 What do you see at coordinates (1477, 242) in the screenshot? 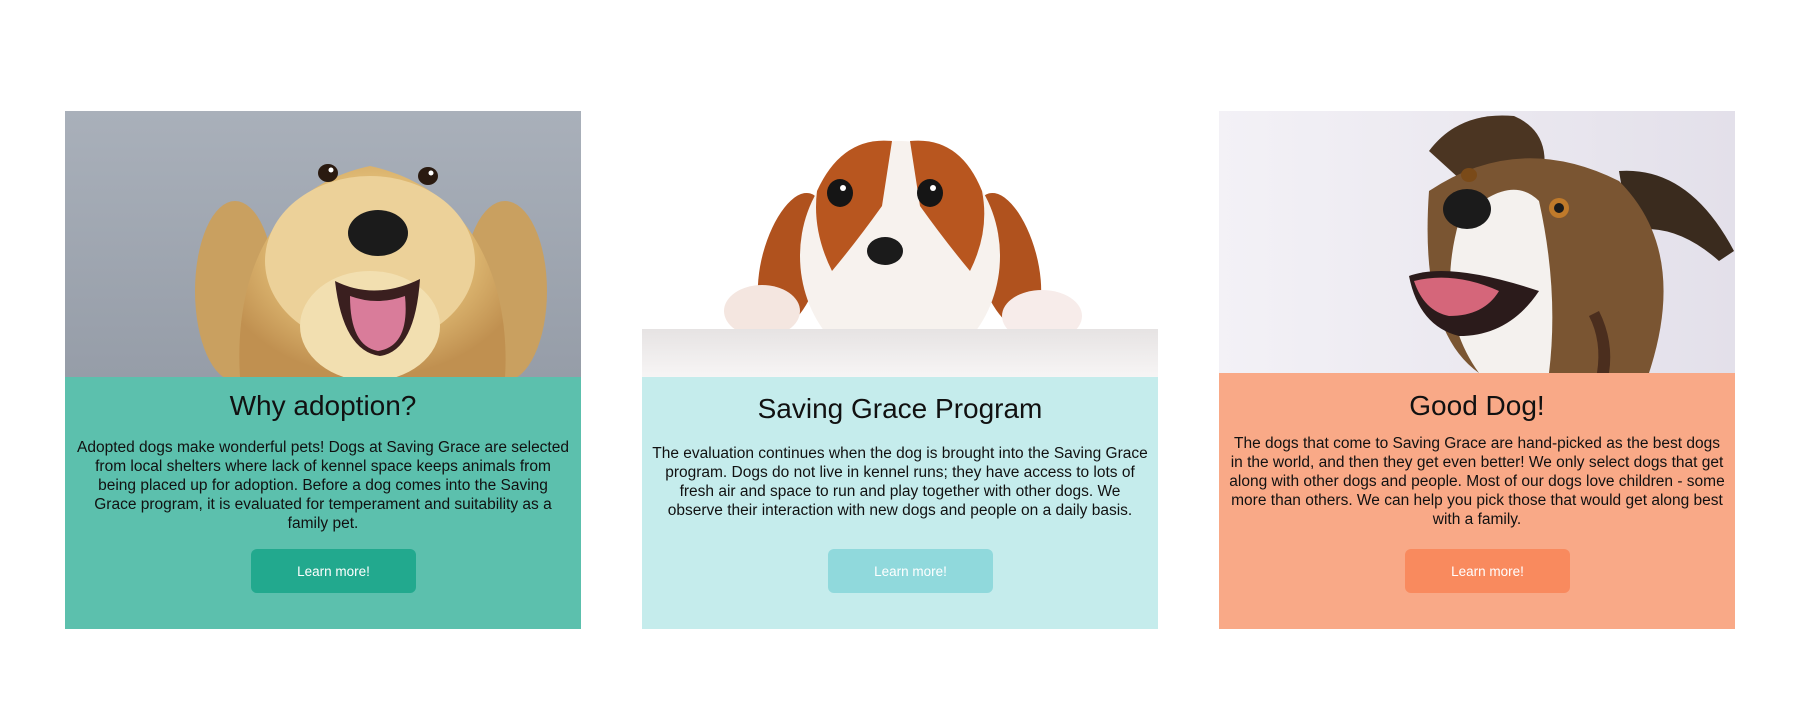
I see `happy-terrier-photo` at bounding box center [1477, 242].